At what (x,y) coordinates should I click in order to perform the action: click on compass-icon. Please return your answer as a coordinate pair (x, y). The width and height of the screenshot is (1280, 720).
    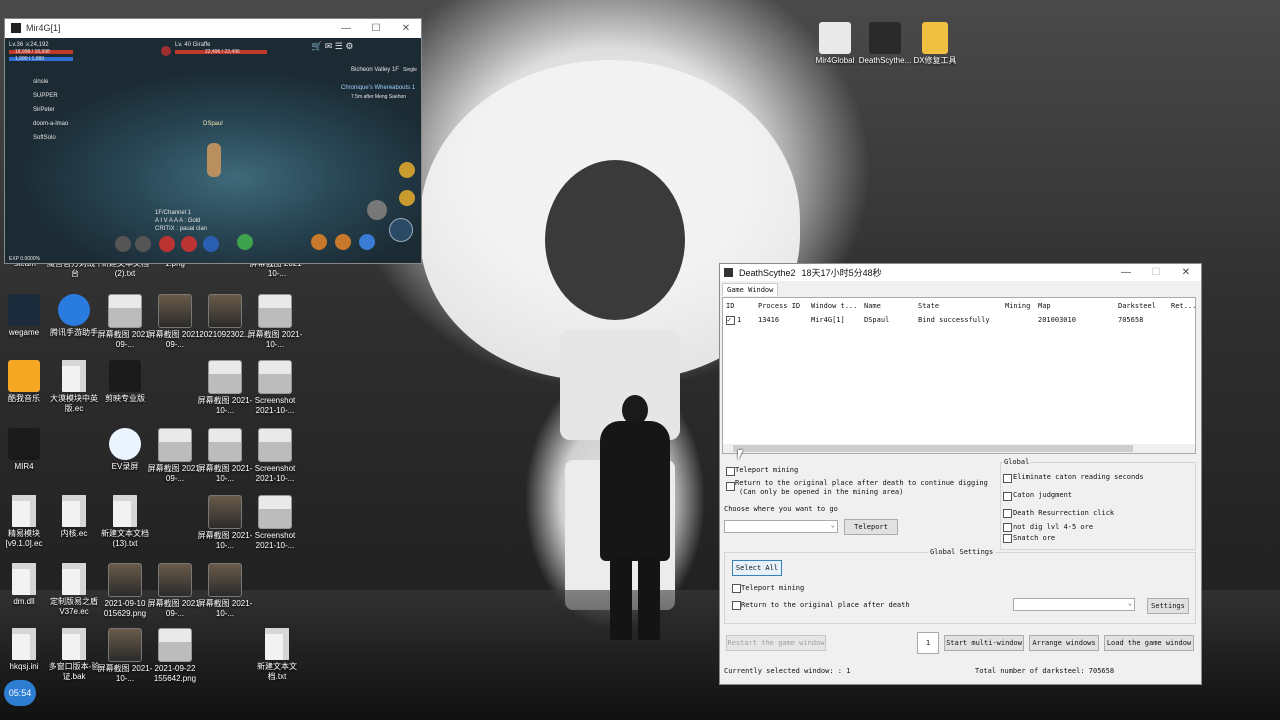
    Looking at the image, I should click on (401, 230).